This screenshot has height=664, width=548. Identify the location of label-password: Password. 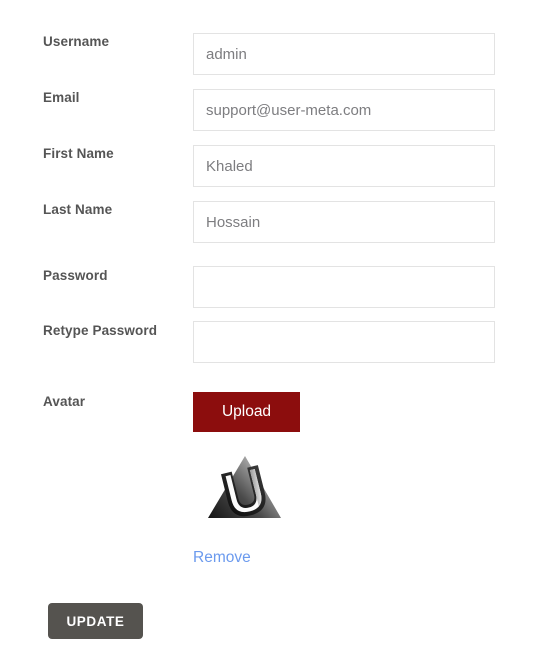
(75, 275).